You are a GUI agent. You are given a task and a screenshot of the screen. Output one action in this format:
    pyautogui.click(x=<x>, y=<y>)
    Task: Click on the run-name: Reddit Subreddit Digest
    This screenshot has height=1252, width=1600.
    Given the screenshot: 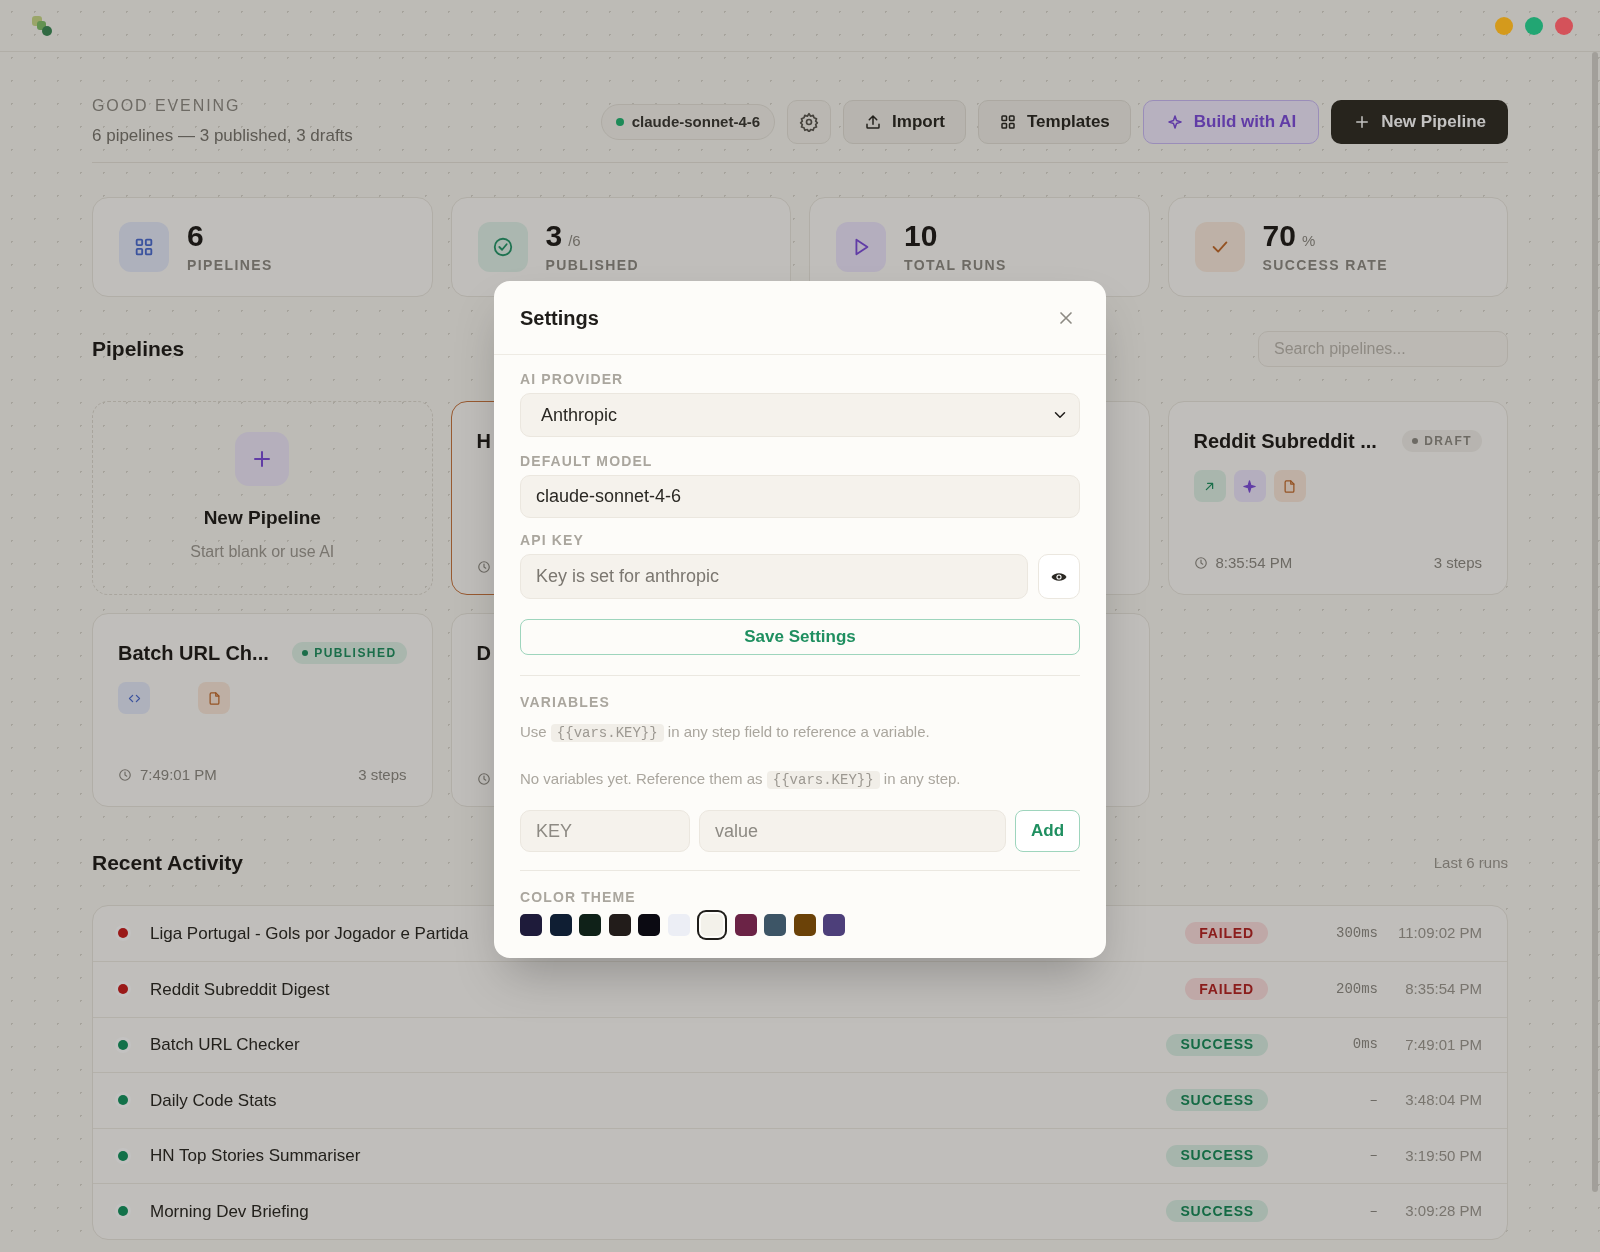 What is the action you would take?
    pyautogui.click(x=240, y=989)
    